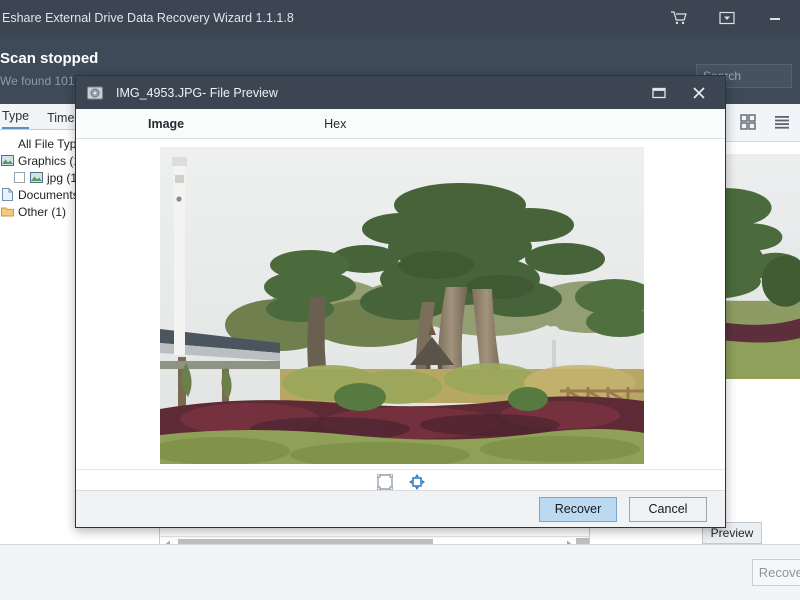  What do you see at coordinates (16, 119) in the screenshot?
I see `tab-type: Type` at bounding box center [16, 119].